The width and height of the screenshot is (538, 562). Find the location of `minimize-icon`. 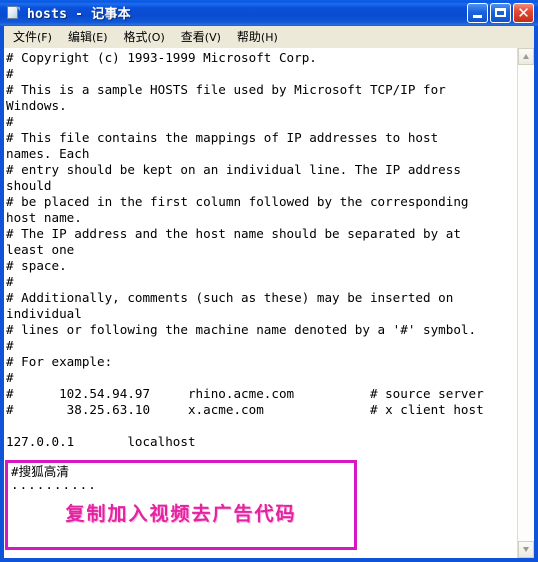

minimize-icon is located at coordinates (477, 16).